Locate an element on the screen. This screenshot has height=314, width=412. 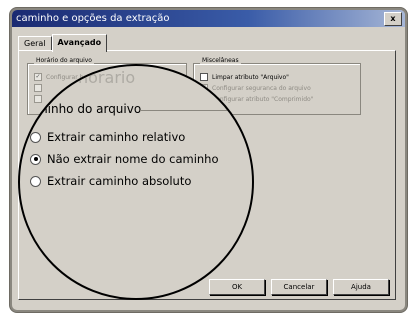
radio-extrair-caminho-absoluto: Extrair caminho absoluto is located at coordinates (110, 181).